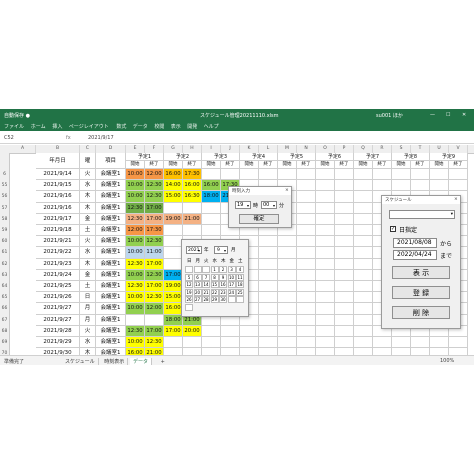 This screenshot has height=474, width=474. Describe the element at coordinates (194, 250) in the screenshot. I see `year-select: 2021 ▾` at that location.